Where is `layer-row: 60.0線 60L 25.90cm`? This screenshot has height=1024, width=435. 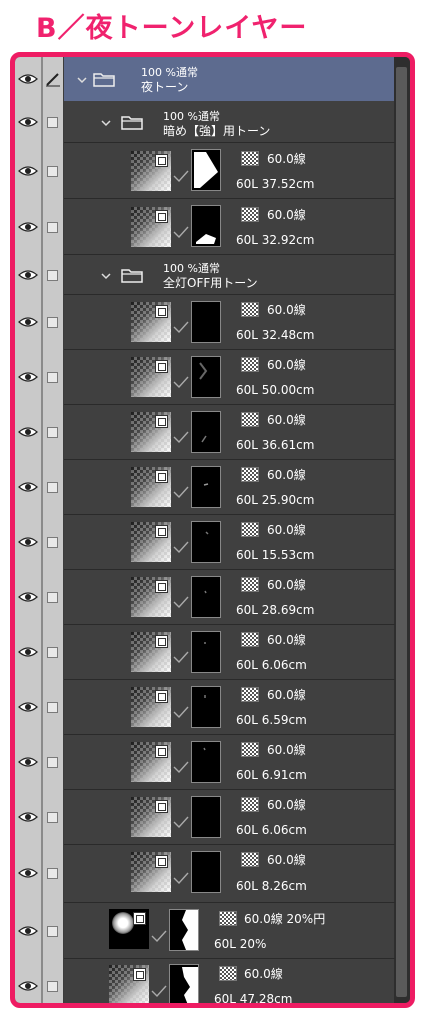 layer-row: 60.0線 60L 25.90cm is located at coordinates (205, 487).